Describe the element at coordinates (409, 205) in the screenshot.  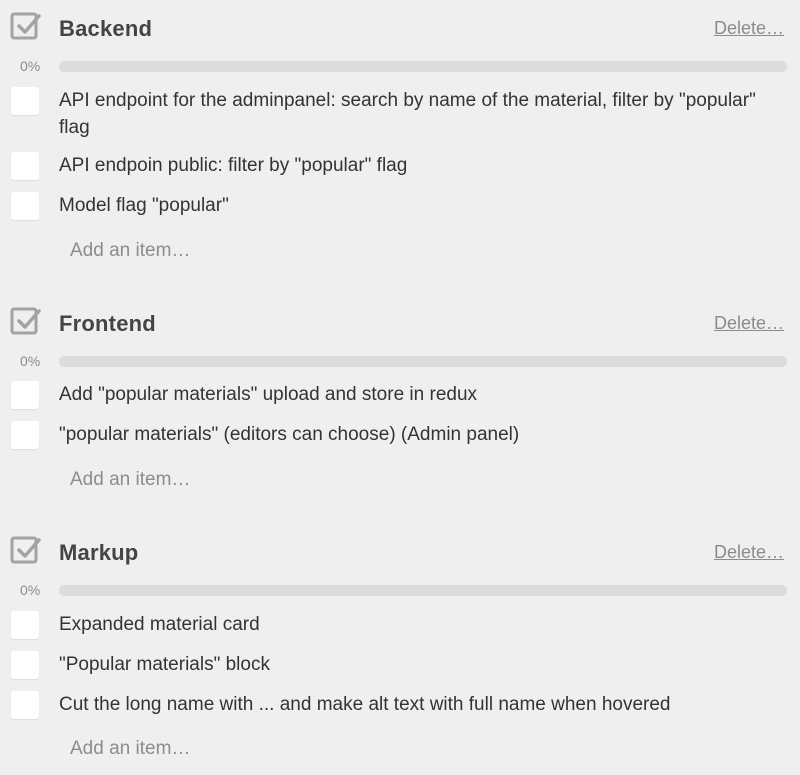
I see `item-text: Model flag "popular"` at that location.